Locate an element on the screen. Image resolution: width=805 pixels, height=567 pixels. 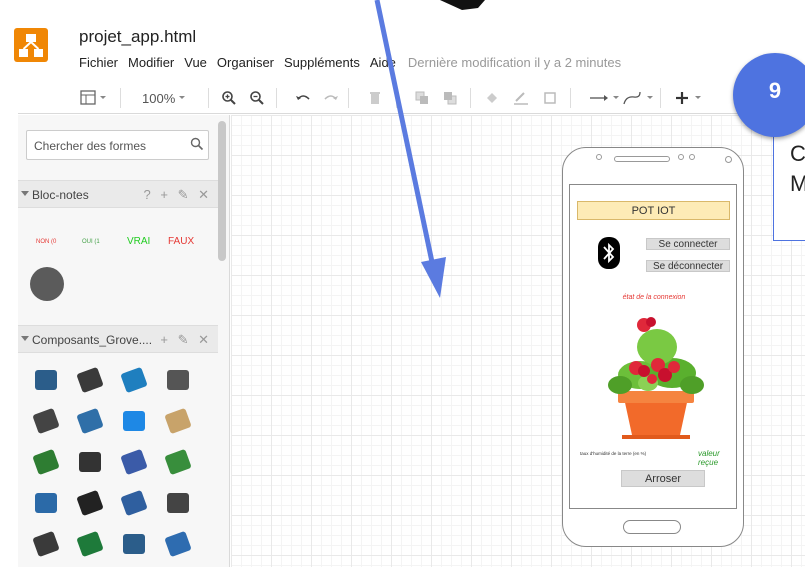
chevron-down-icon is located at coordinates (182, 97).